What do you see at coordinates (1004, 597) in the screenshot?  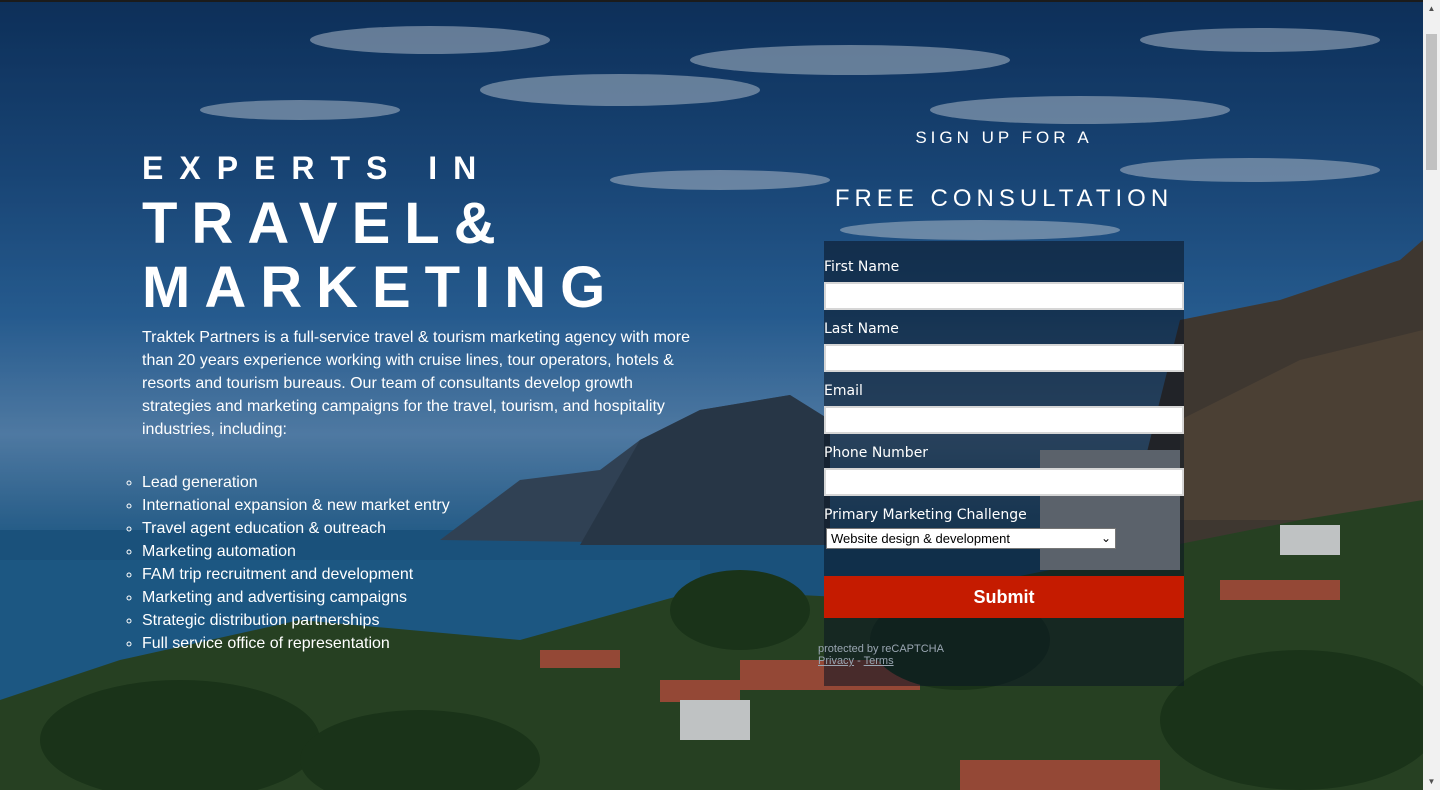 I see `submit-button: Submit` at bounding box center [1004, 597].